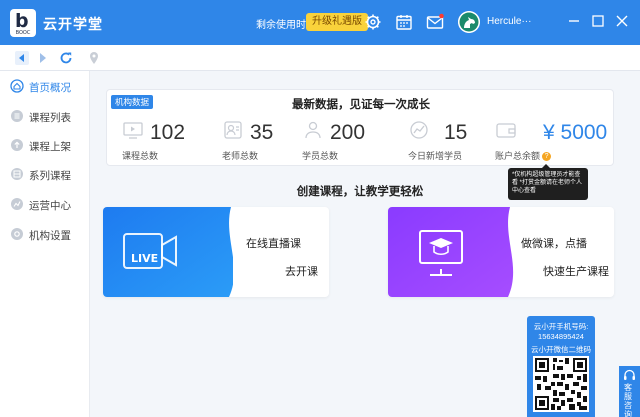 Image resolution: width=640 pixels, height=417 pixels. I want to click on stat-caption: 账户总余额?, so click(523, 155).